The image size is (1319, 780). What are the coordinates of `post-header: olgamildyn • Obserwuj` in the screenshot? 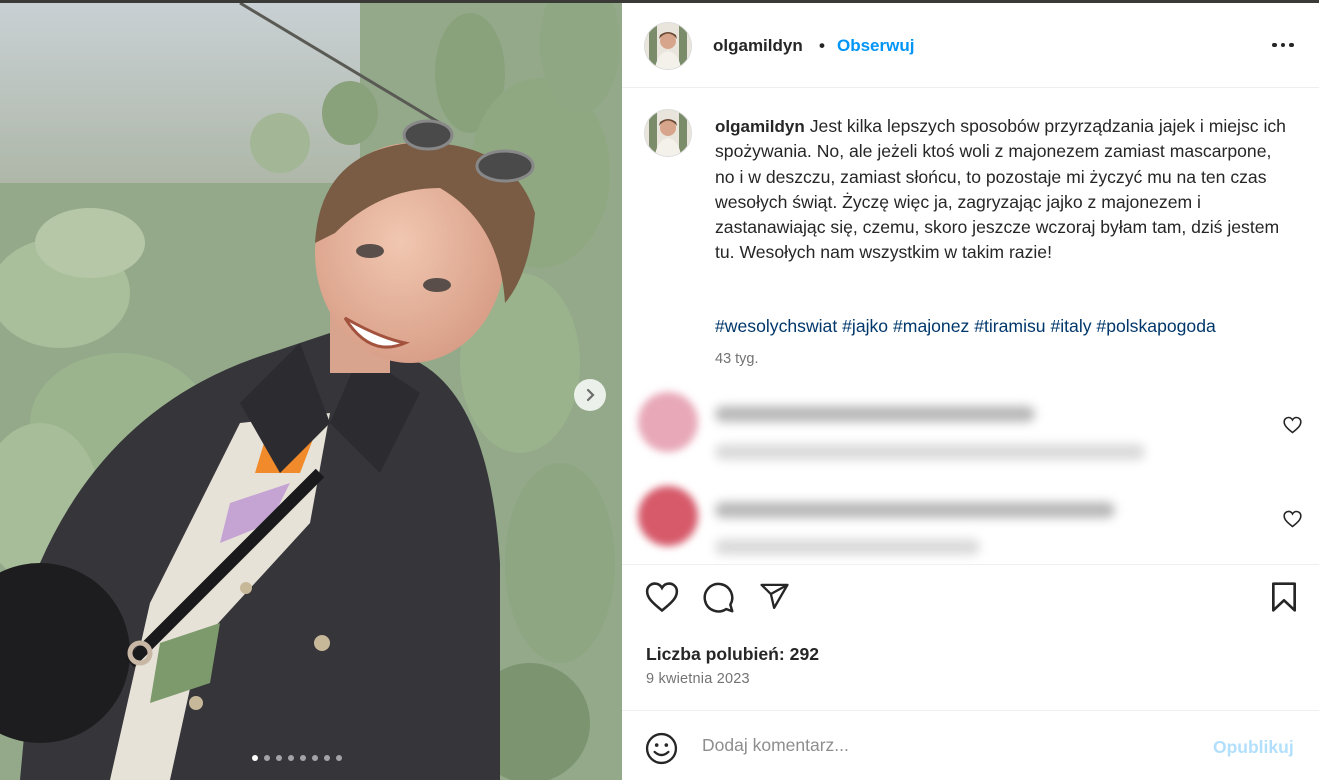 It's located at (970, 45).